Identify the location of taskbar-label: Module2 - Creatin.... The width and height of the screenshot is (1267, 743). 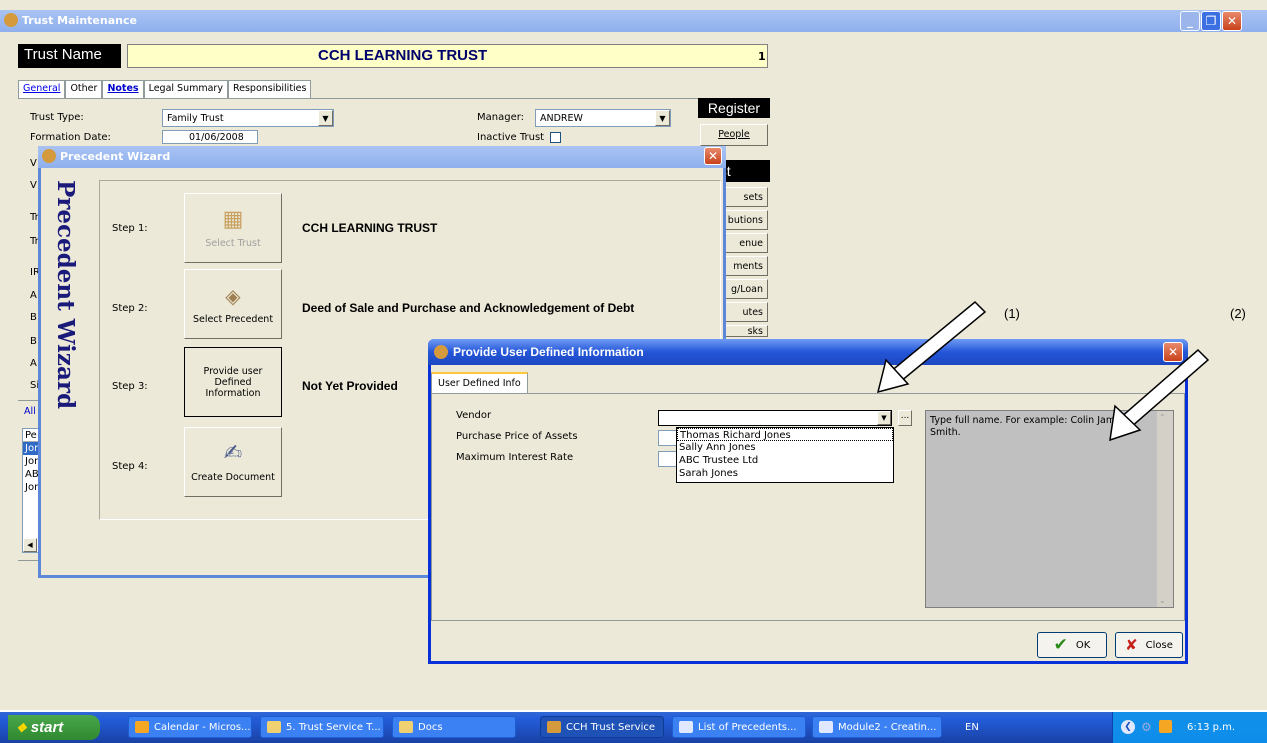
(887, 727).